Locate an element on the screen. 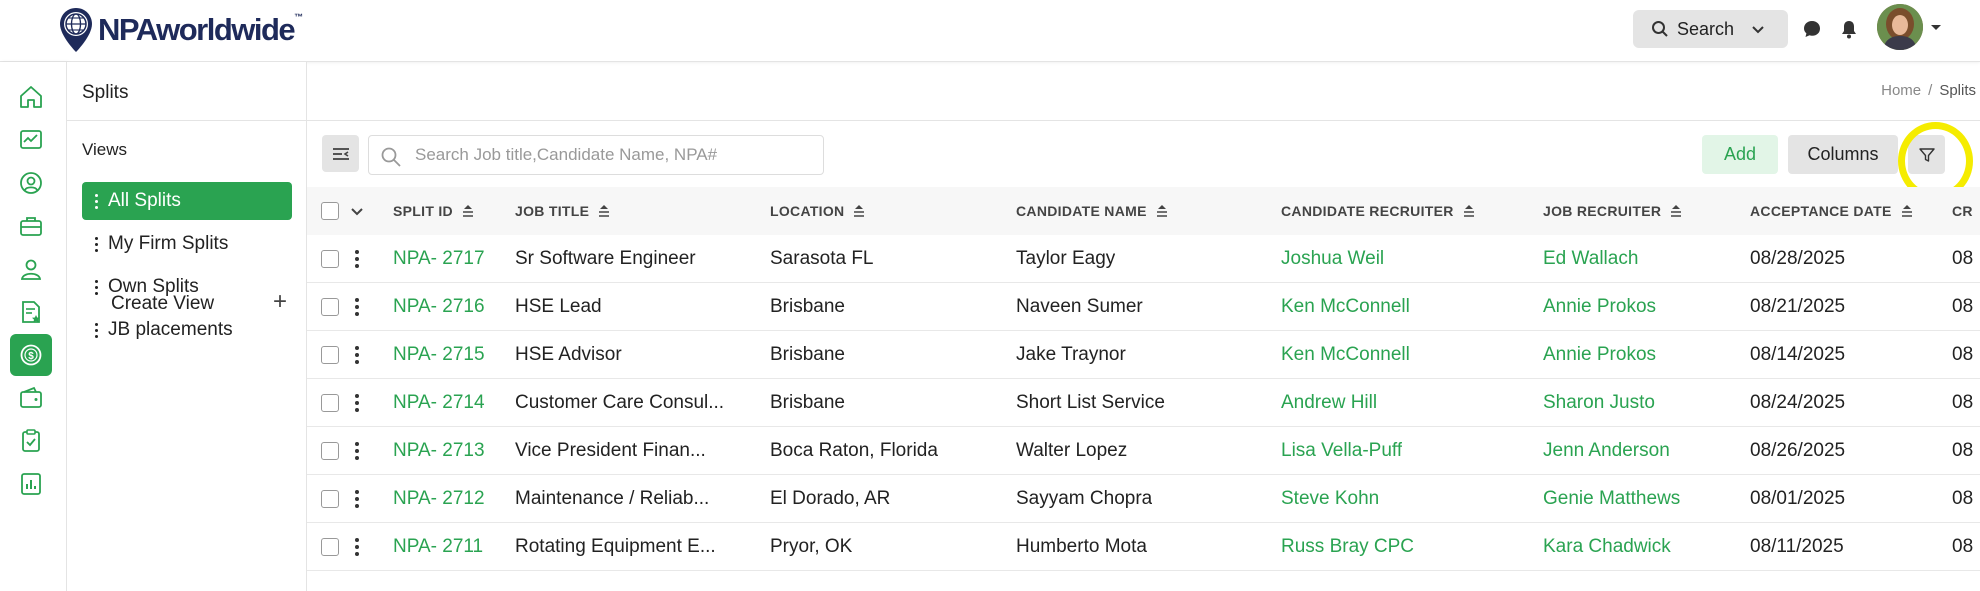 The image size is (1980, 591). briefcase-icon is located at coordinates (31, 226).